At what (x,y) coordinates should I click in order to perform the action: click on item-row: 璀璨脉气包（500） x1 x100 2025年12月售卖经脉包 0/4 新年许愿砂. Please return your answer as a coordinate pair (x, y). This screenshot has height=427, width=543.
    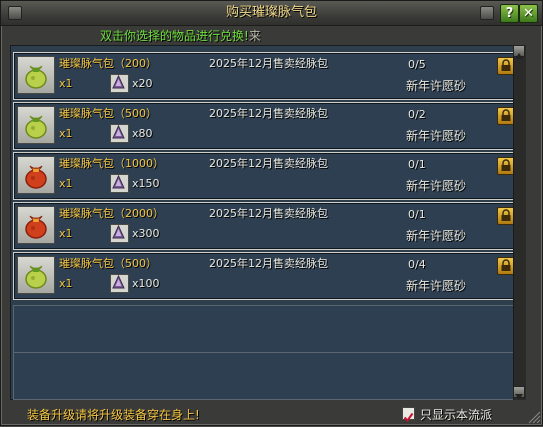
    Looking at the image, I should click on (268, 276).